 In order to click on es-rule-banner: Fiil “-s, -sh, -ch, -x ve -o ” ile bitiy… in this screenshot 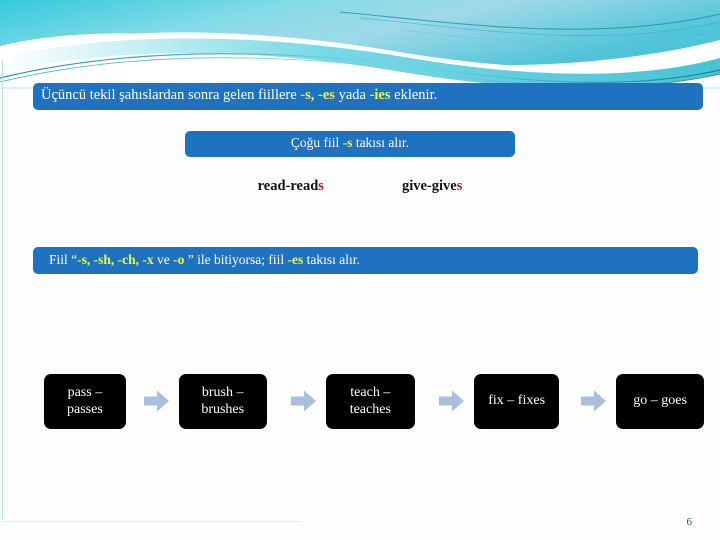, I will do `click(365, 260)`.